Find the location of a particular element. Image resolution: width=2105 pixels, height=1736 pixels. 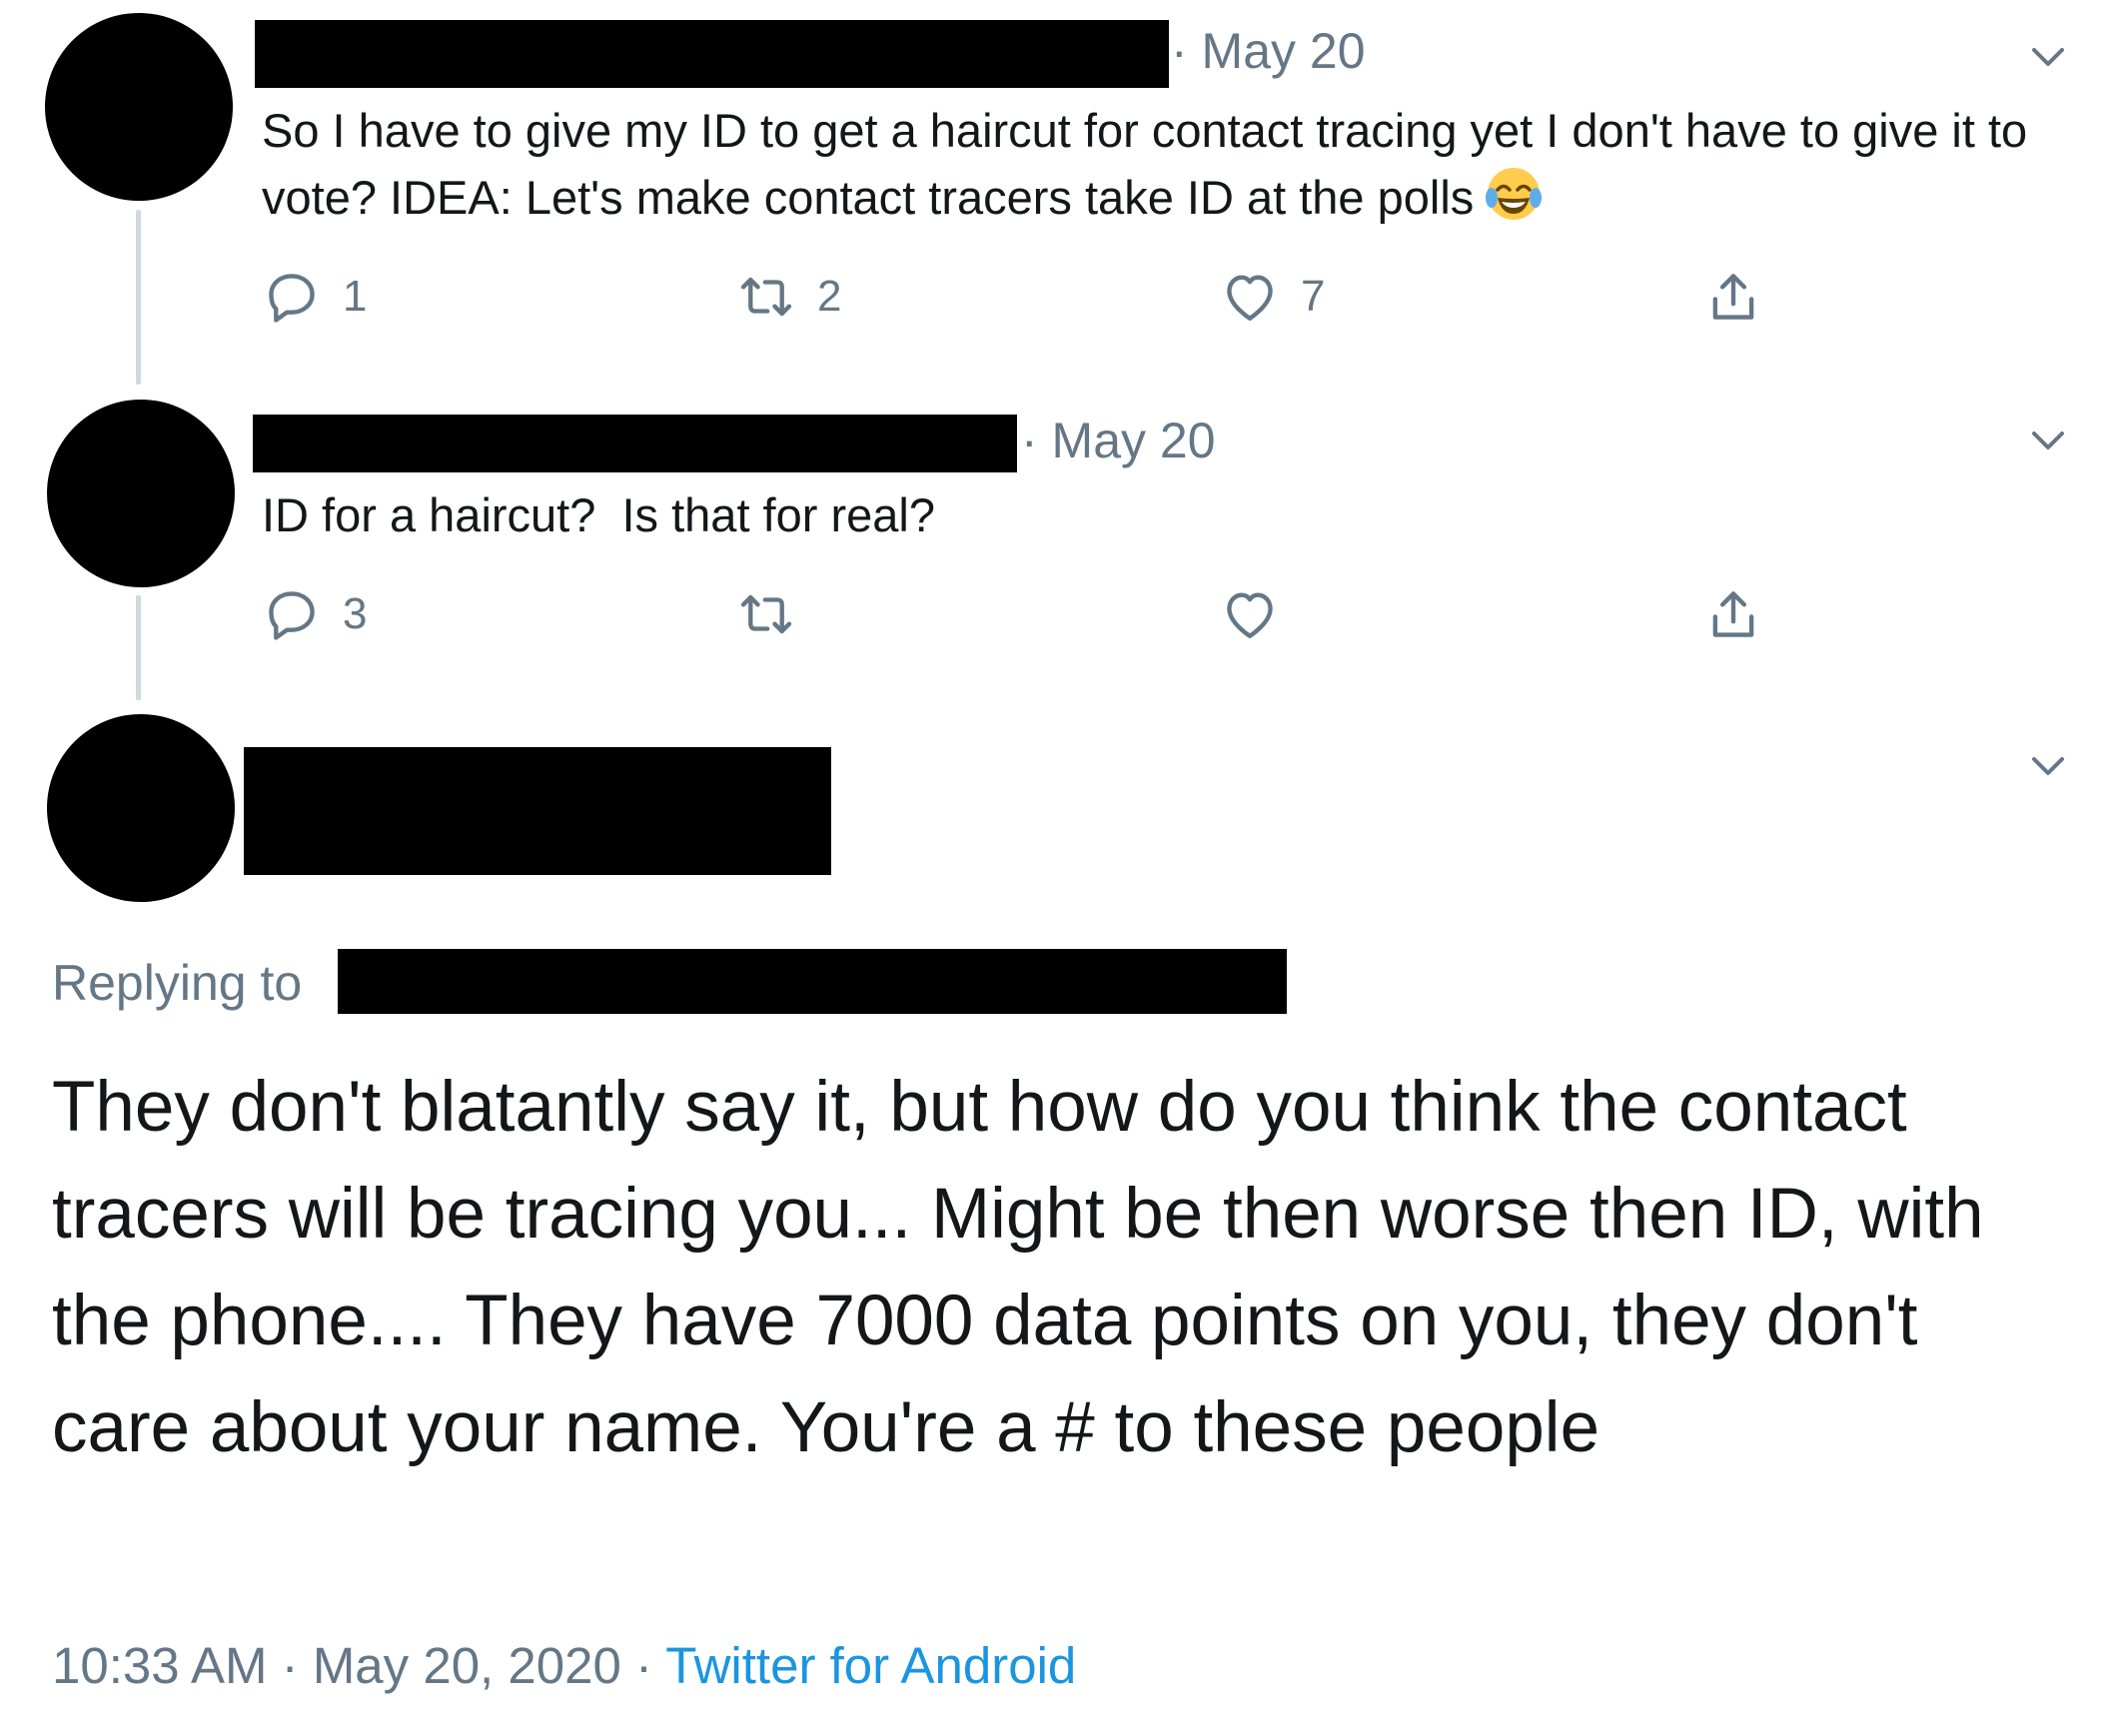

tweet-full-date: May 20, 2020 is located at coordinates (467, 1665).